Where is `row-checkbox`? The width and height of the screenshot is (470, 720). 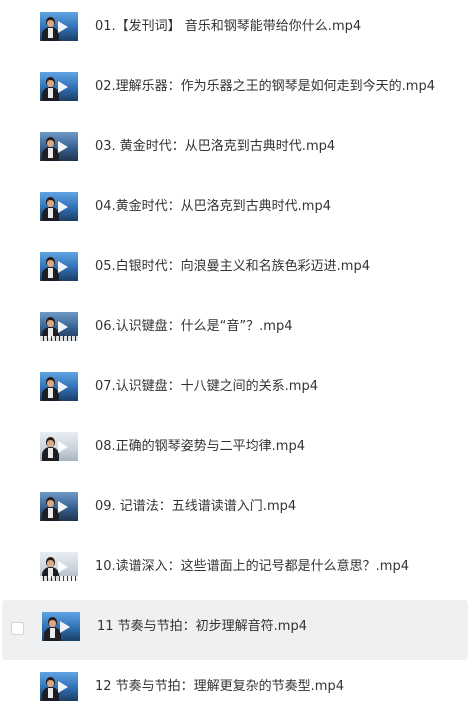 row-checkbox is located at coordinates (17, 628).